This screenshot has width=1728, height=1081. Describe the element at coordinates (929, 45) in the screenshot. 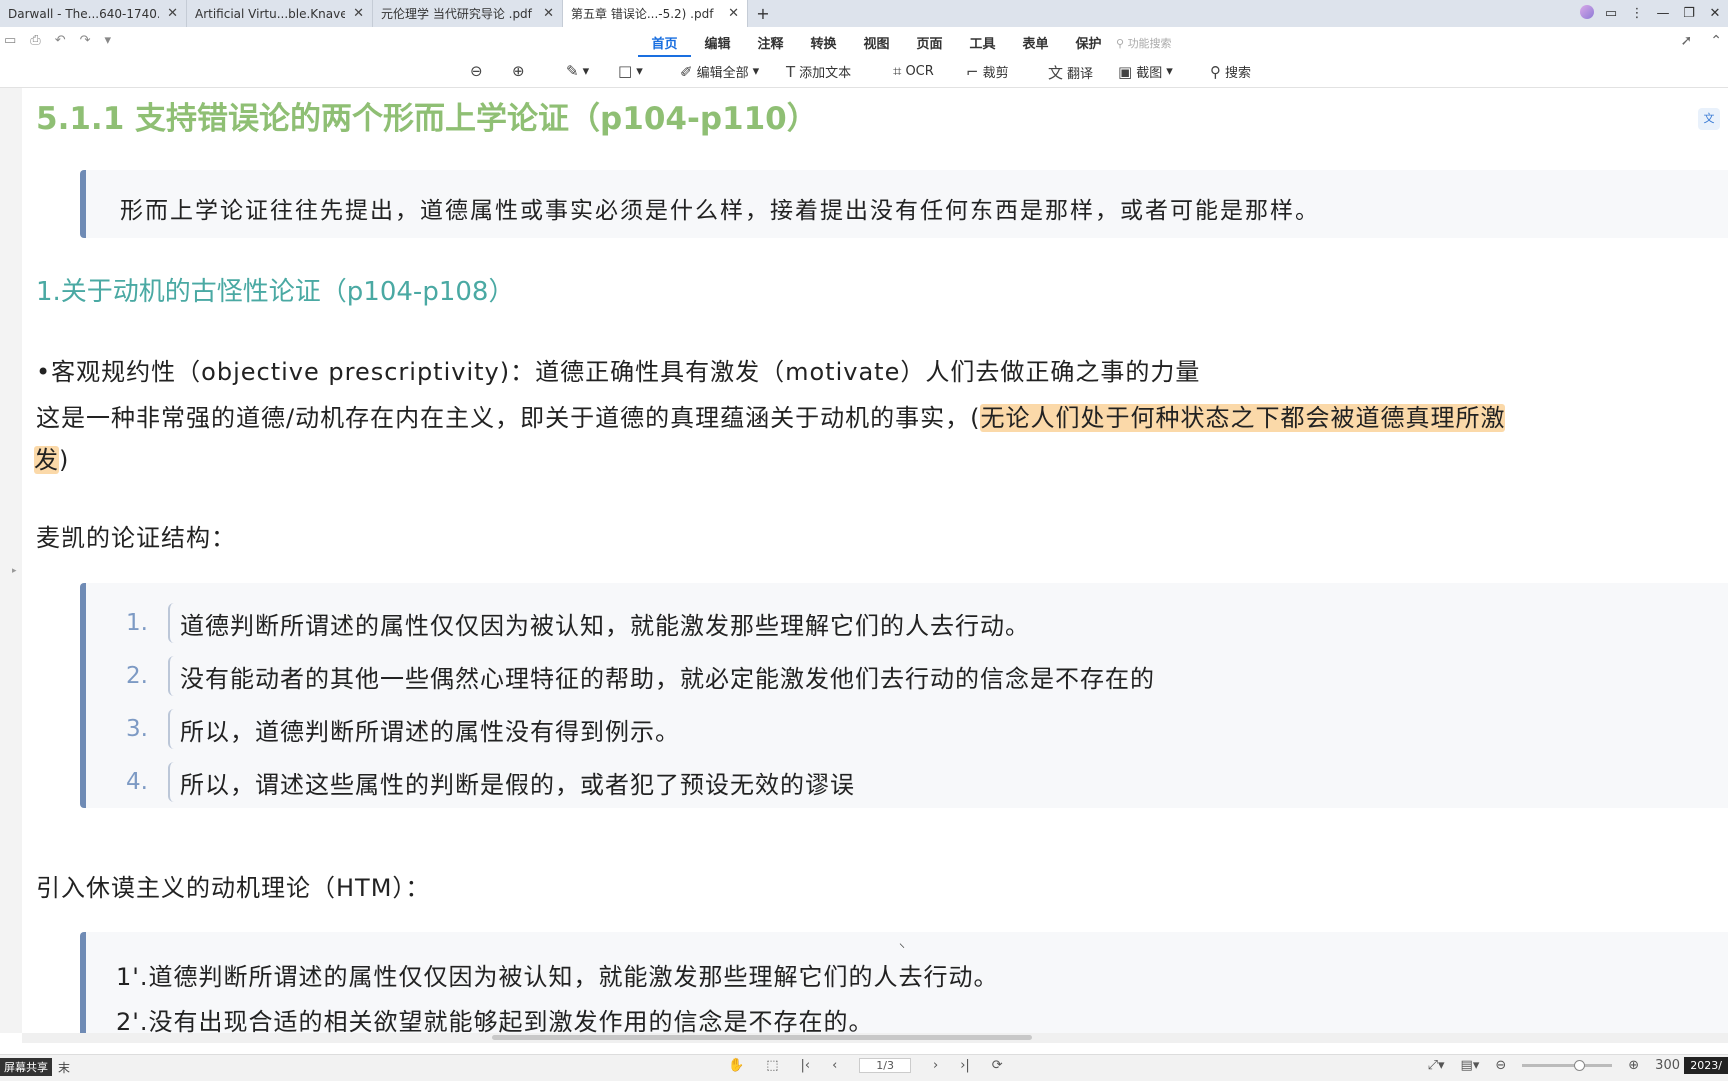

I see `menu-page: 页面` at that location.